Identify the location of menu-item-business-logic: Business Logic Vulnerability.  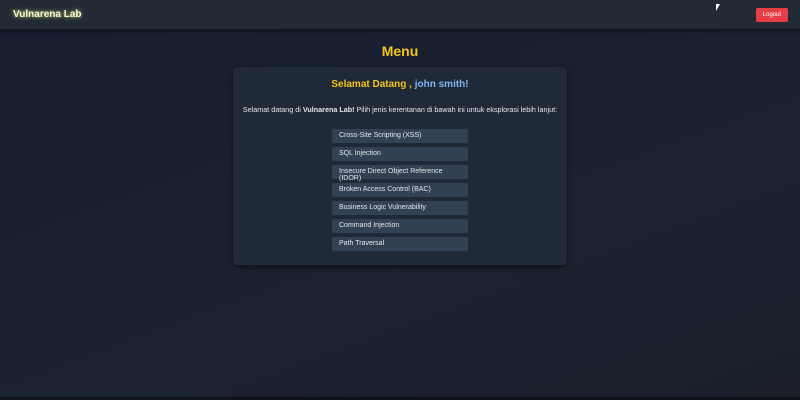
(400, 208).